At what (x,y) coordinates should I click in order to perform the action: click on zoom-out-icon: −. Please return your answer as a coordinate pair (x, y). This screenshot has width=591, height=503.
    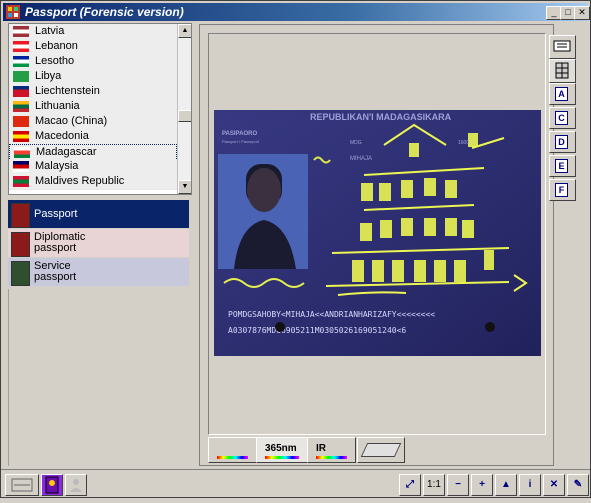
    Looking at the image, I should click on (458, 484).